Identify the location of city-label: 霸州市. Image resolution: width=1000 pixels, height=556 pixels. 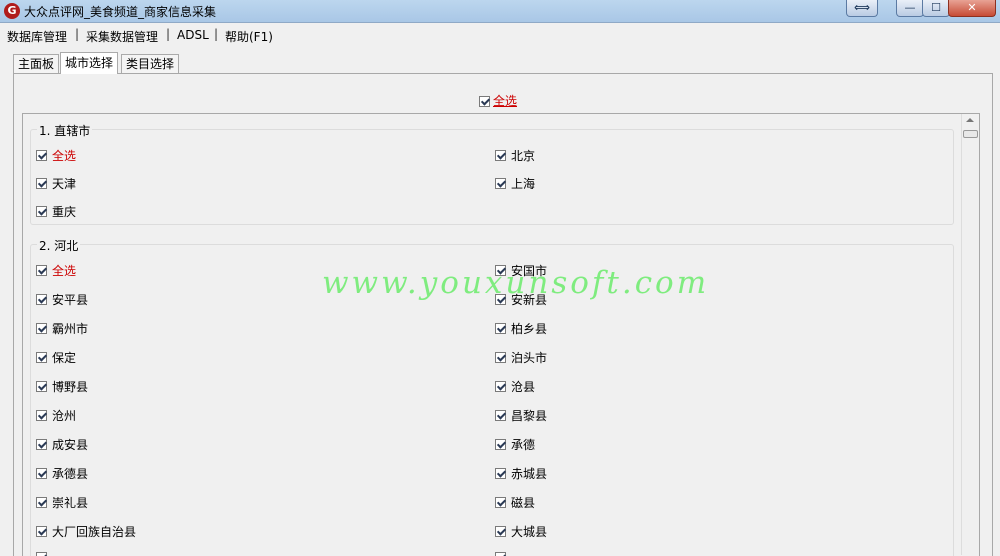
(70, 329).